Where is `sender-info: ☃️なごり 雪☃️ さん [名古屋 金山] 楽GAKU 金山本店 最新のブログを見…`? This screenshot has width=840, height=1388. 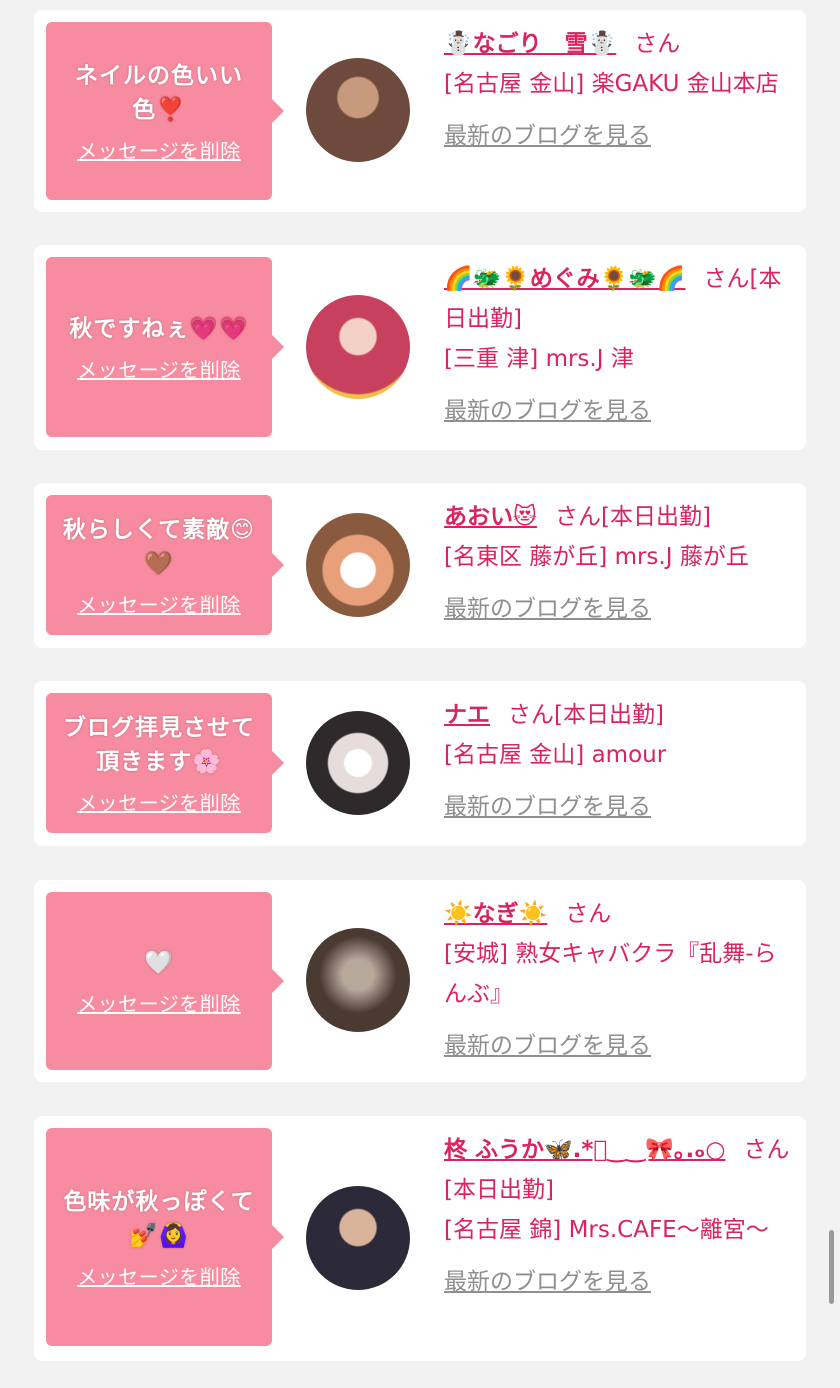 sender-info: ☃️なごり 雪☃️ さん [名古屋 金山] 楽GAKU 金山本店 最新のブログを見… is located at coordinates (619, 90).